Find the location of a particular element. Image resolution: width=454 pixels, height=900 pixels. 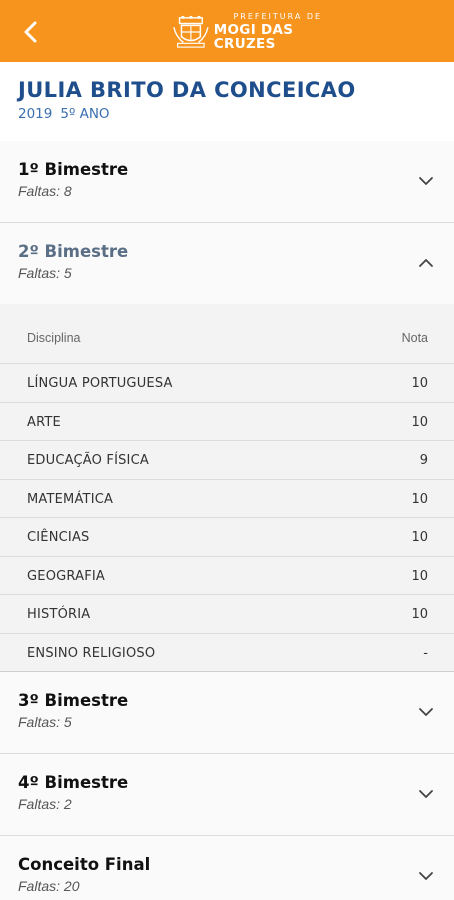

school-year: 2019 is located at coordinates (35, 114).